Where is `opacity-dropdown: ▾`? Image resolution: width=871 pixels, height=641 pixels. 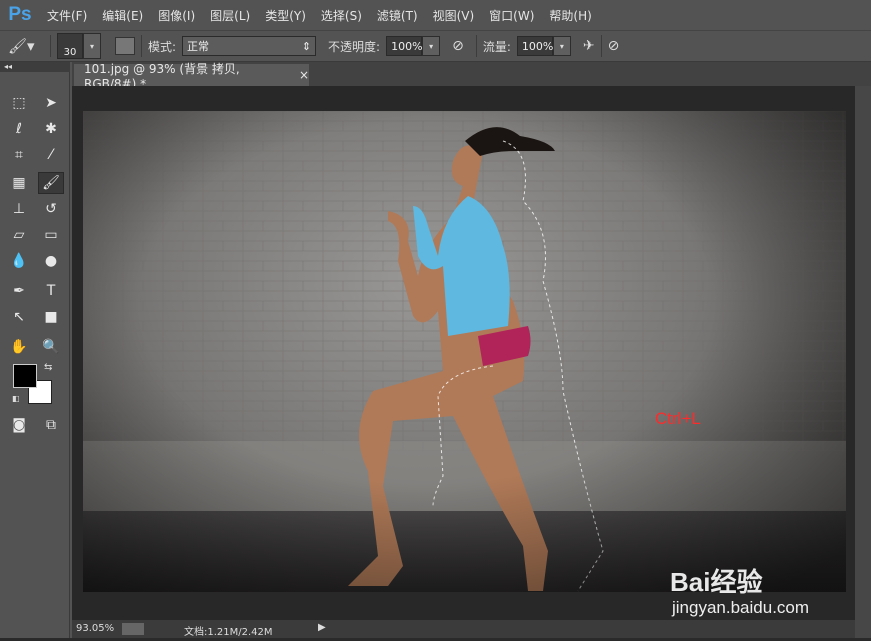 opacity-dropdown: ▾ is located at coordinates (431, 46).